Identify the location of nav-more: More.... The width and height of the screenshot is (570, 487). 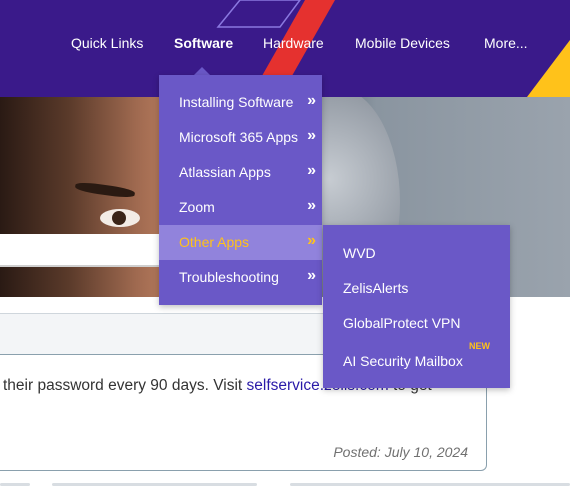
(506, 43).